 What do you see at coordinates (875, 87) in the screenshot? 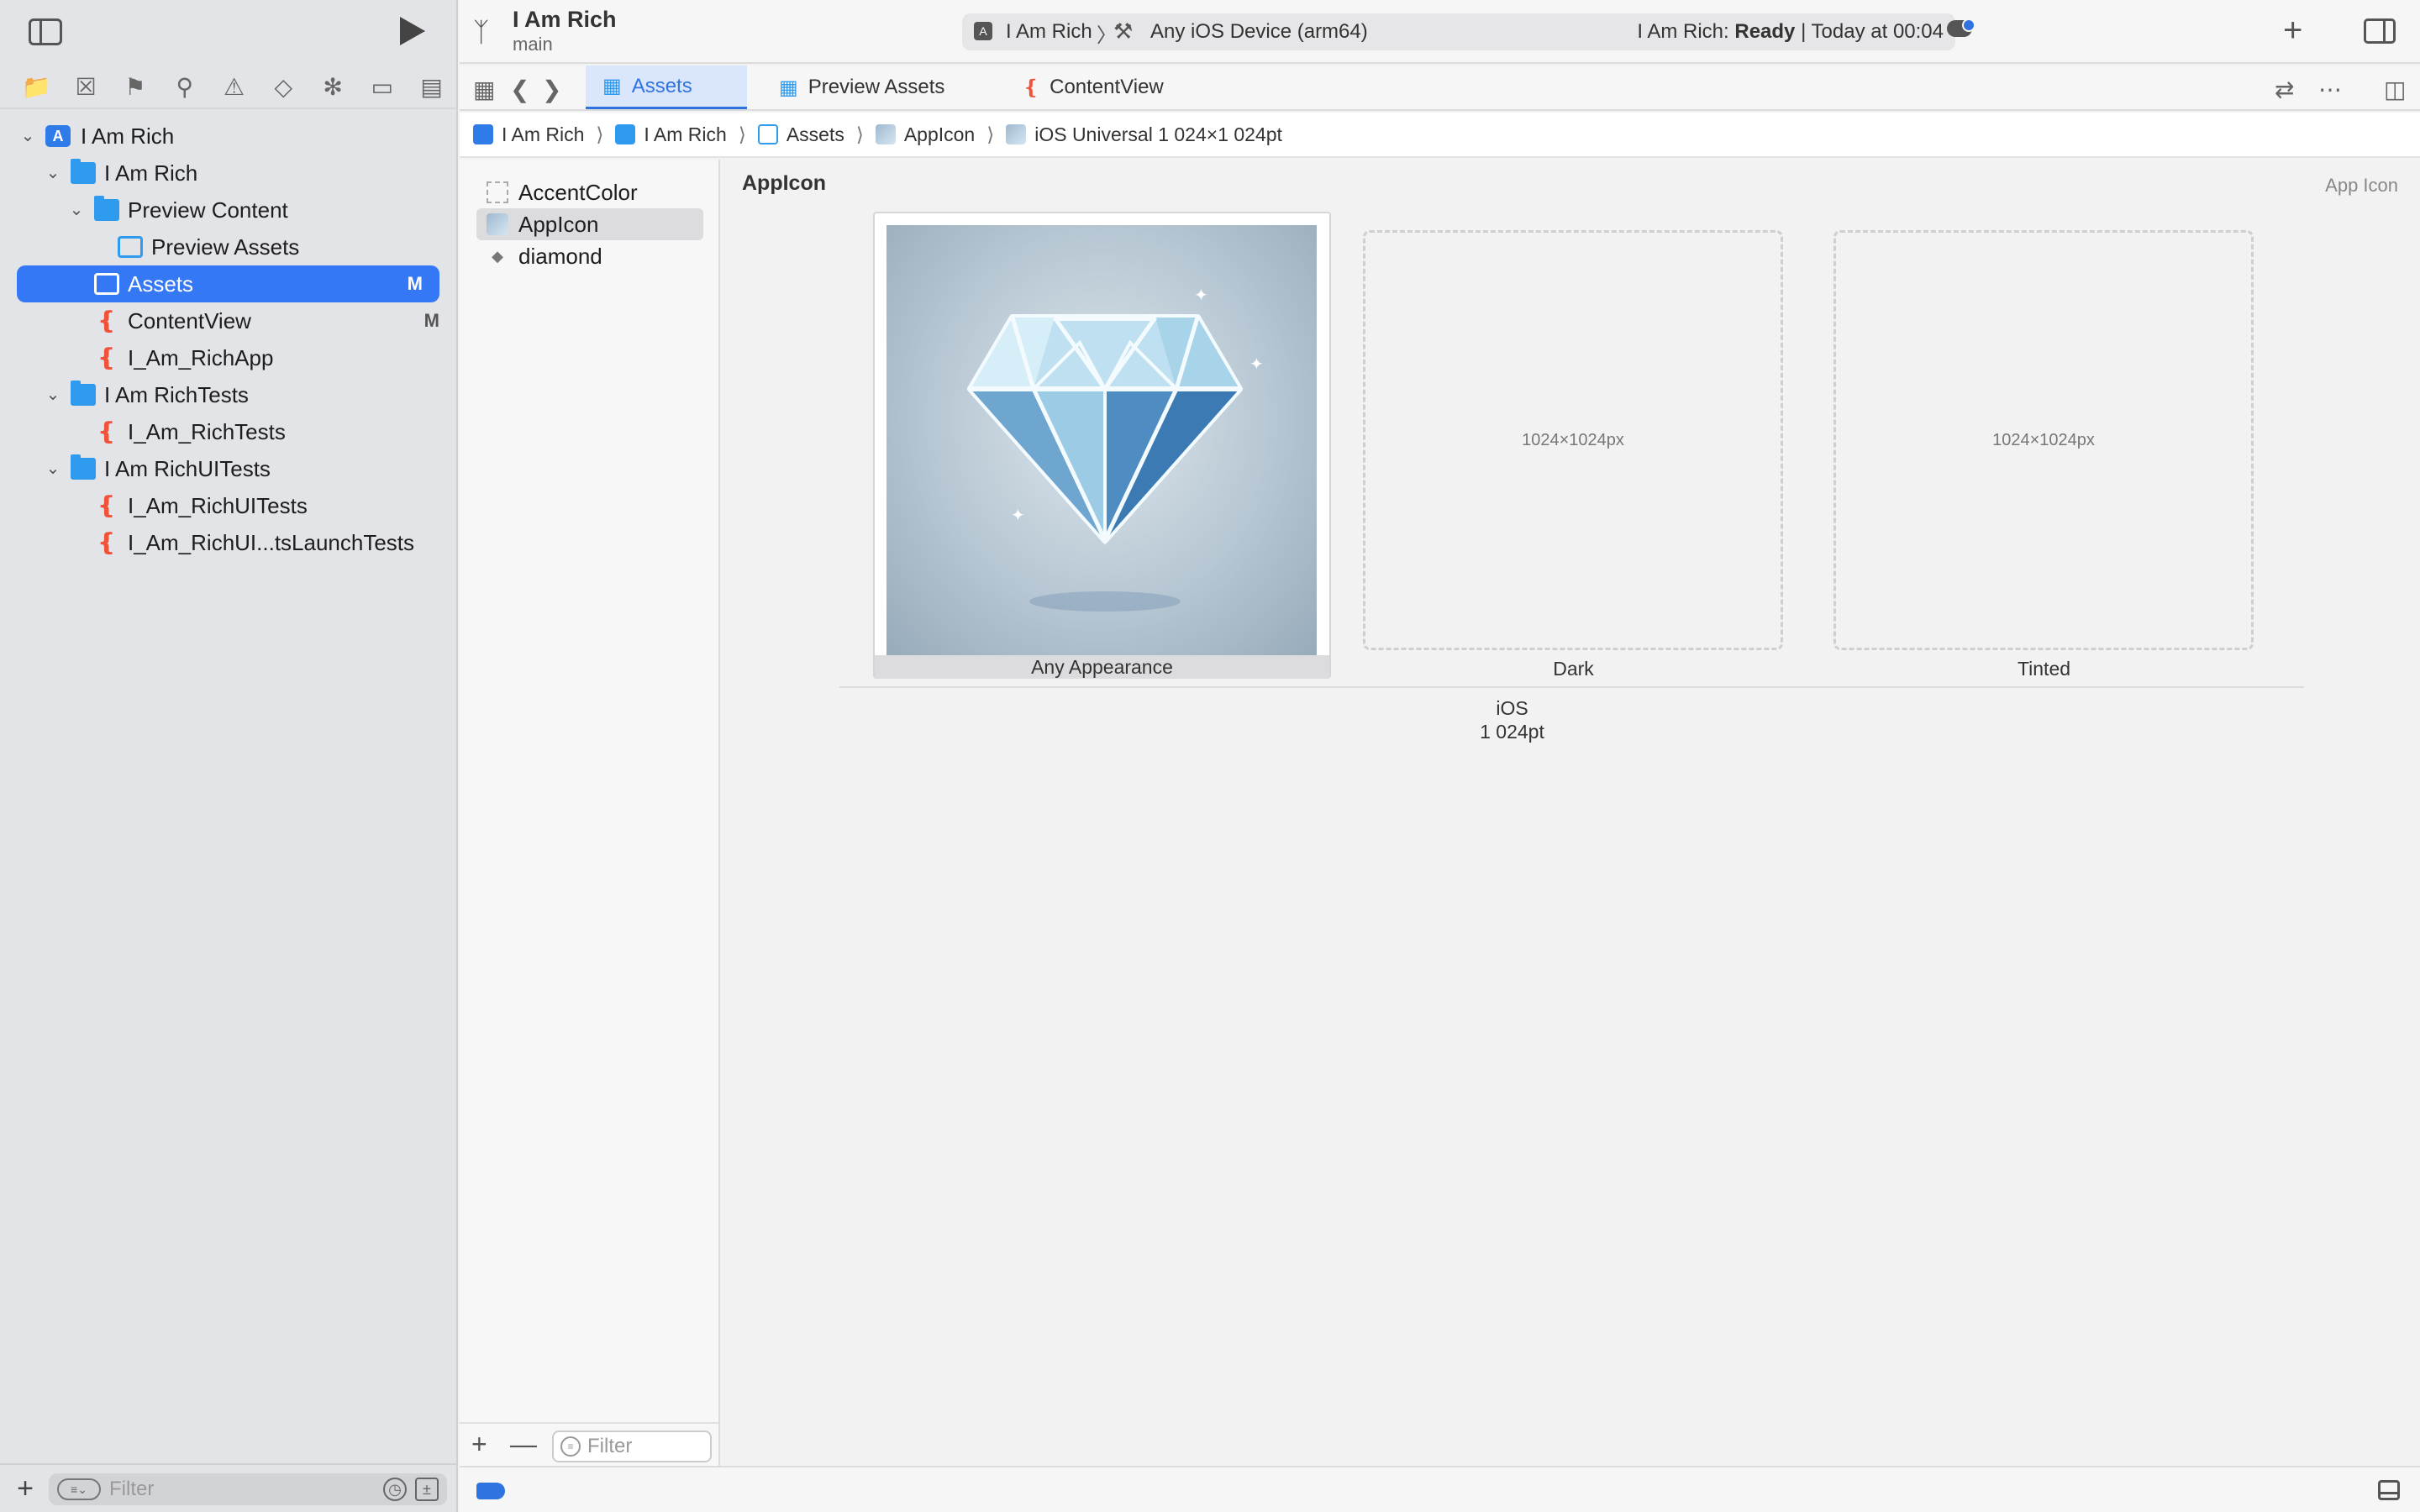
I see `tab-preview-assets: ▦ Preview Assets` at bounding box center [875, 87].